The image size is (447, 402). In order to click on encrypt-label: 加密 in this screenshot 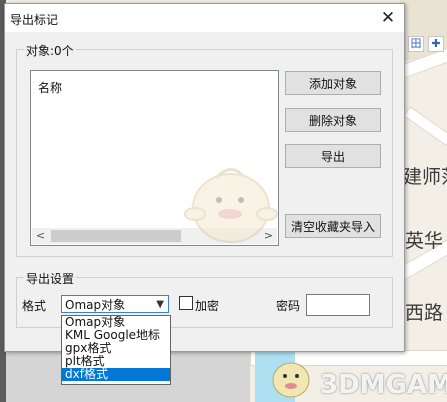, I will do `click(207, 306)`.